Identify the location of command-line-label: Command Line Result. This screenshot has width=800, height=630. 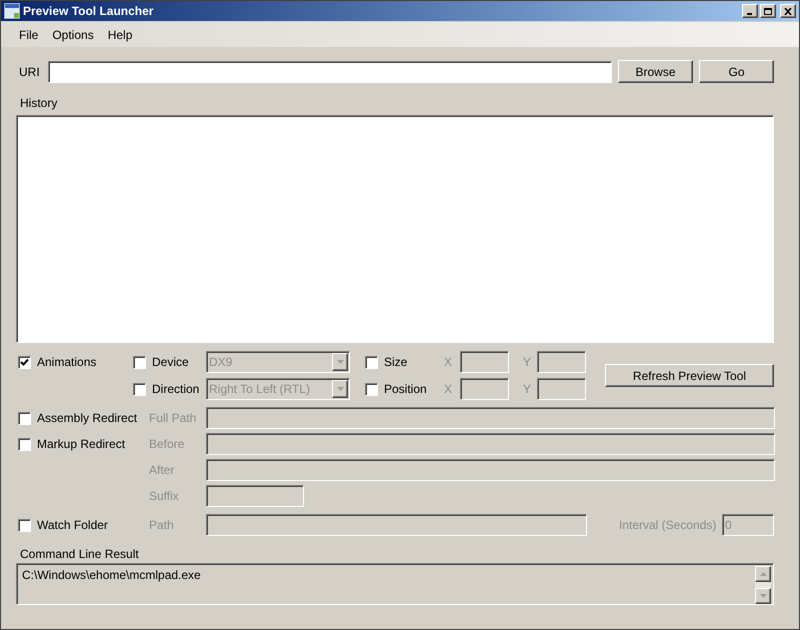
(79, 554).